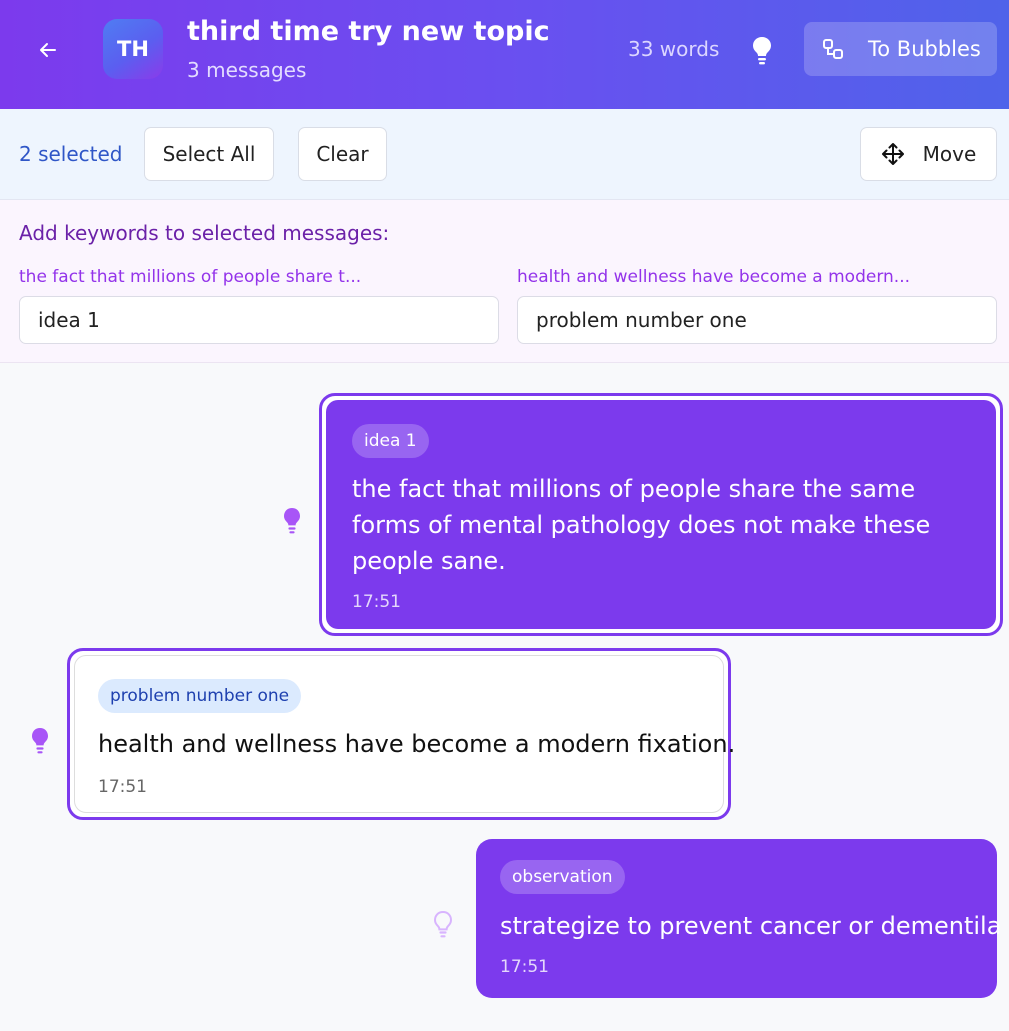 The image size is (1009, 1031). What do you see at coordinates (342, 154) in the screenshot?
I see `clear-button: Clear` at bounding box center [342, 154].